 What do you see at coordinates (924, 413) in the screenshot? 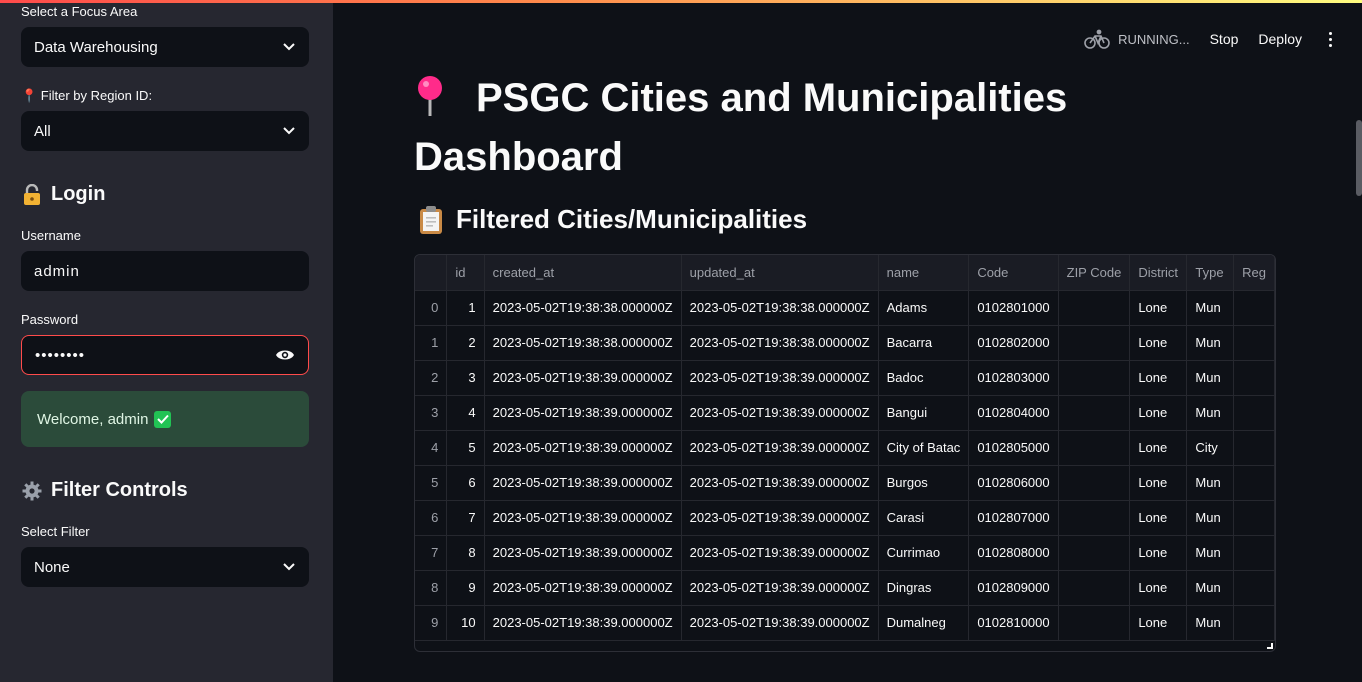
I see `table-cell: Bangui` at bounding box center [924, 413].